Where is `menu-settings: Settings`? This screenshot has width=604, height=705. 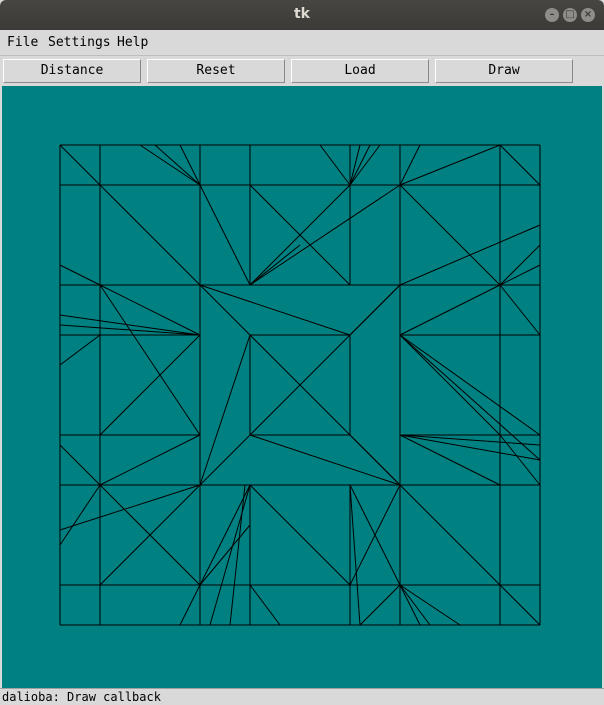 menu-settings: Settings is located at coordinates (79, 42).